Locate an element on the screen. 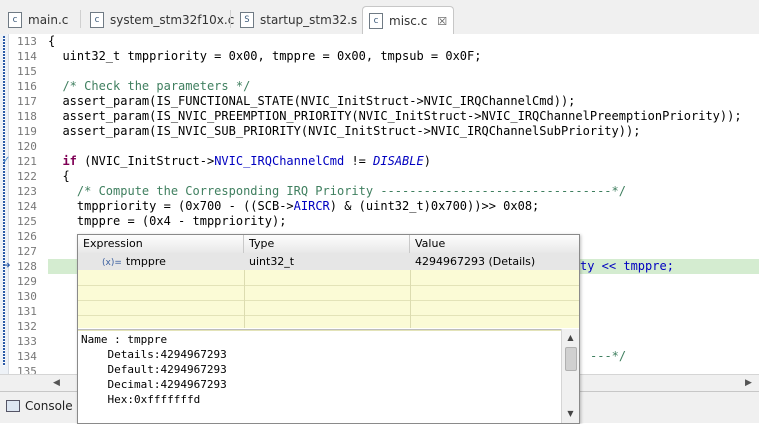  details-line: Hex:0xfffffffd is located at coordinates (141, 399).